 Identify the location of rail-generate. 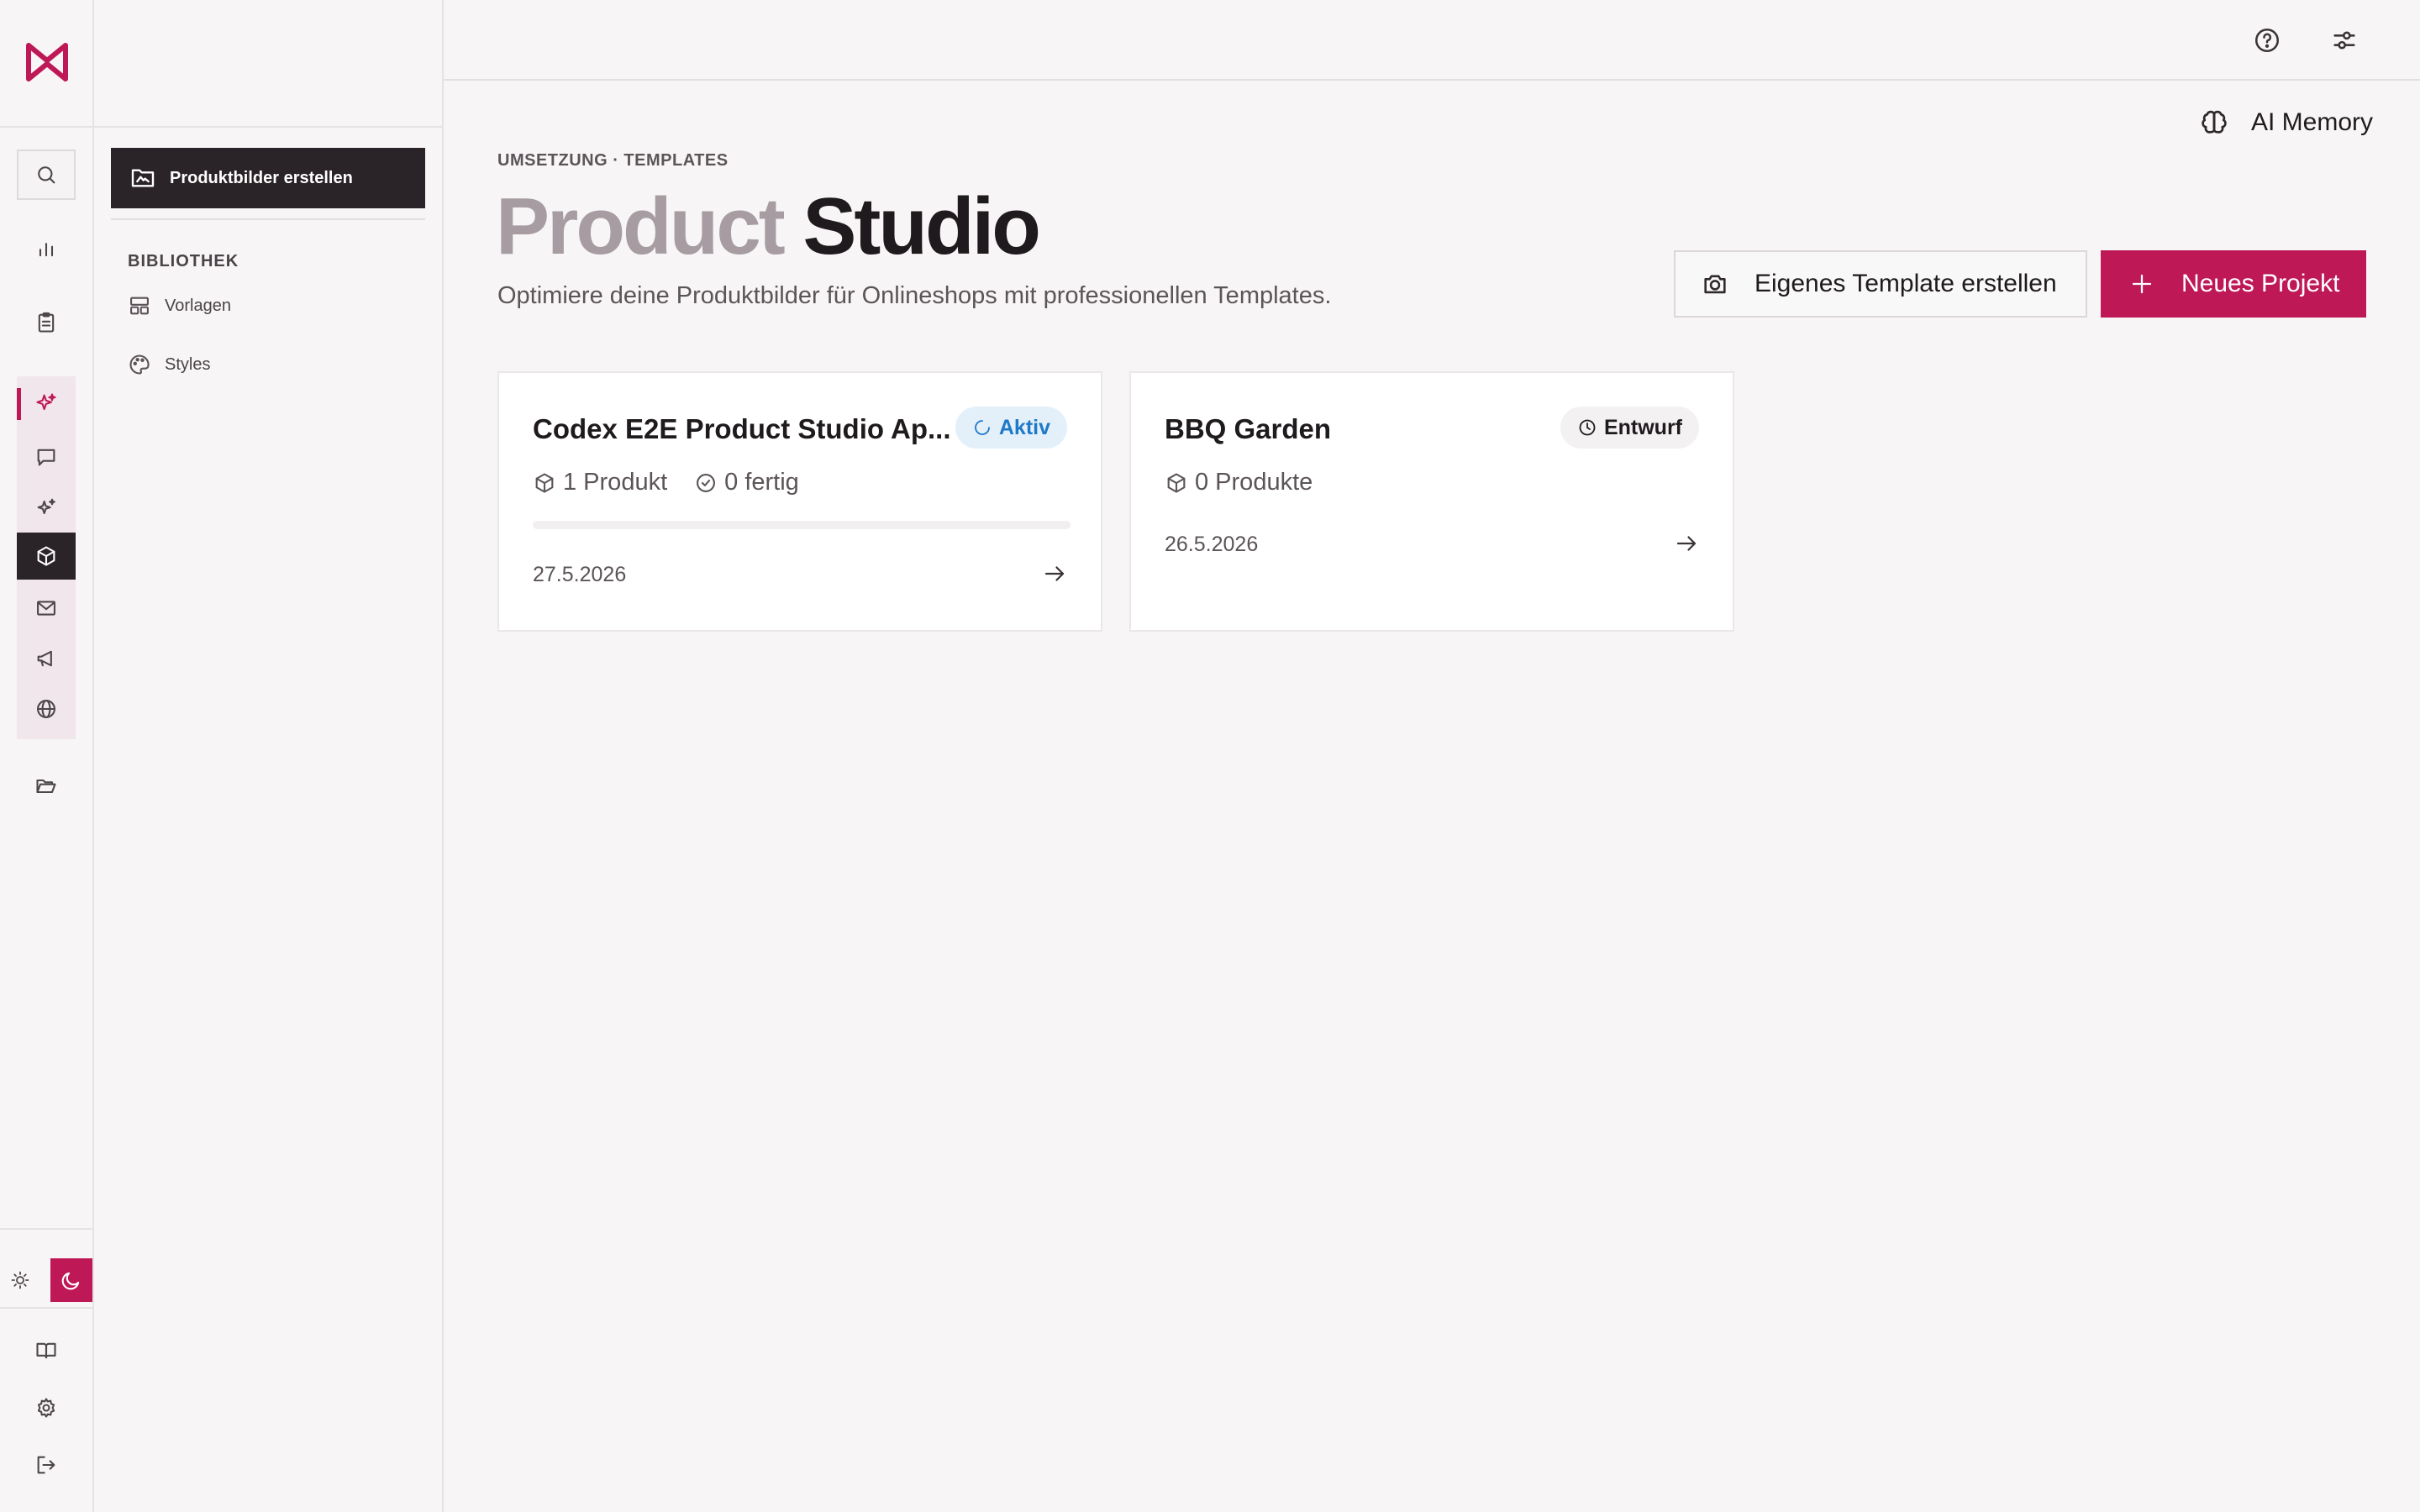
(46, 507).